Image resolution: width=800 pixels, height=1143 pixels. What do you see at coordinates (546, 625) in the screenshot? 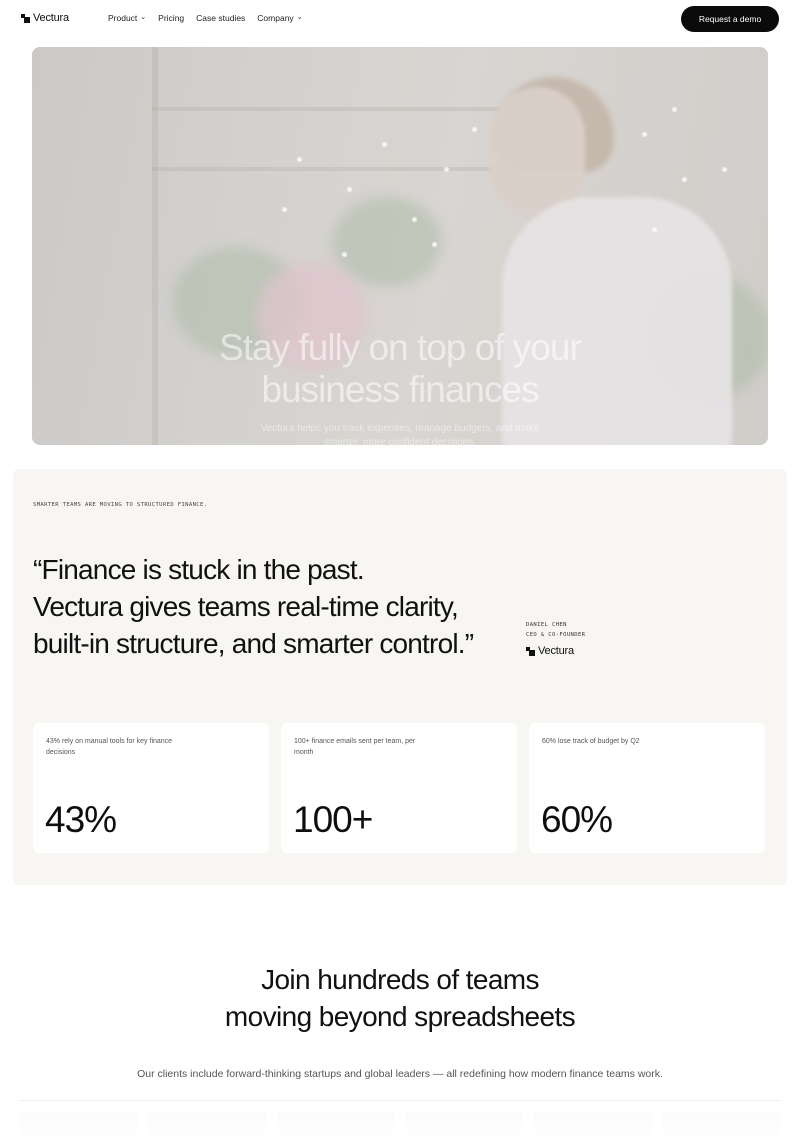
I see `author-name: DANIEL CHEN` at bounding box center [546, 625].